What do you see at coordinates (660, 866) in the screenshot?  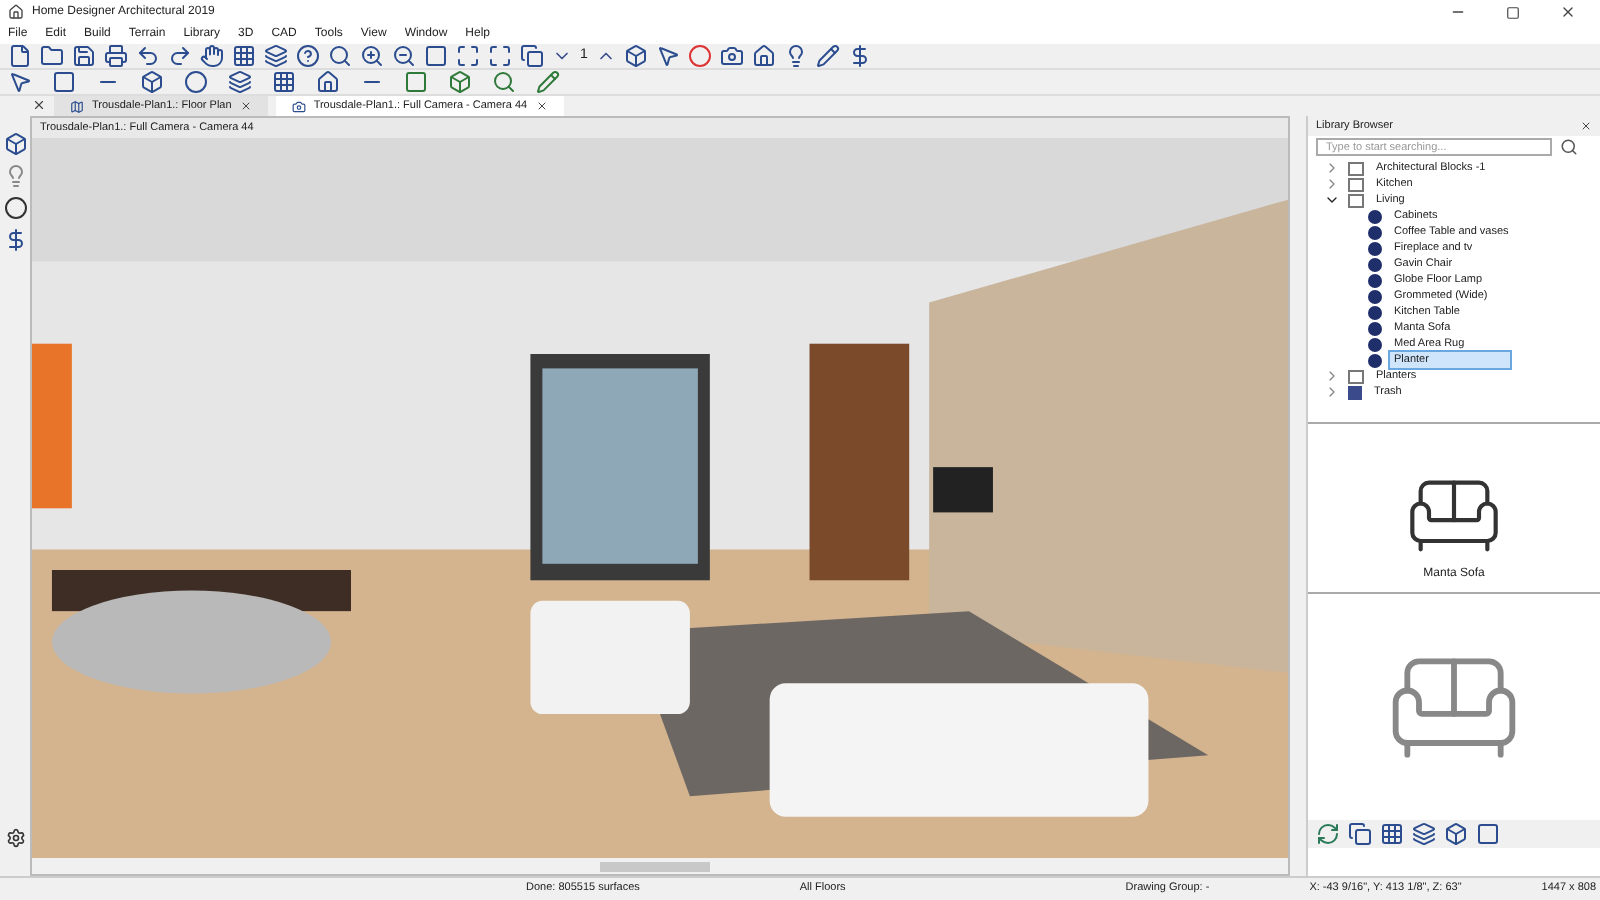 I see `horizontal-scrollbar` at bounding box center [660, 866].